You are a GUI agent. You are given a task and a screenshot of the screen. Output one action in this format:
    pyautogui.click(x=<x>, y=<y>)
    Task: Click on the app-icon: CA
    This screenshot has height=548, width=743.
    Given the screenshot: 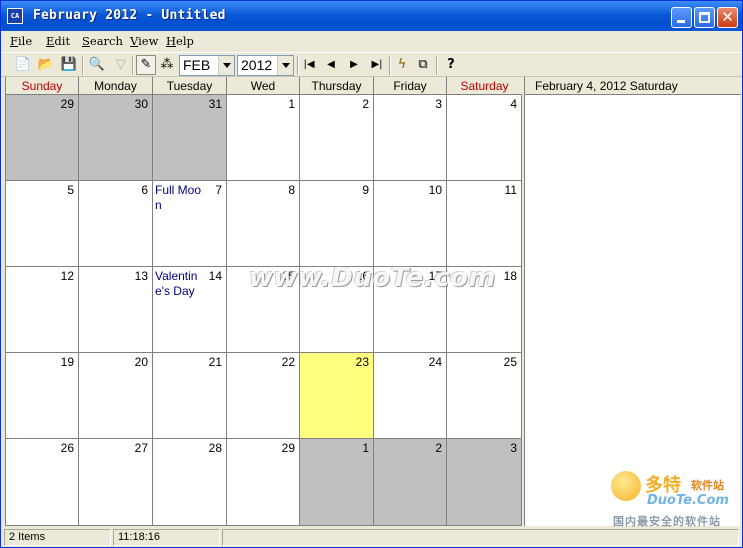 What is the action you would take?
    pyautogui.click(x=15, y=16)
    